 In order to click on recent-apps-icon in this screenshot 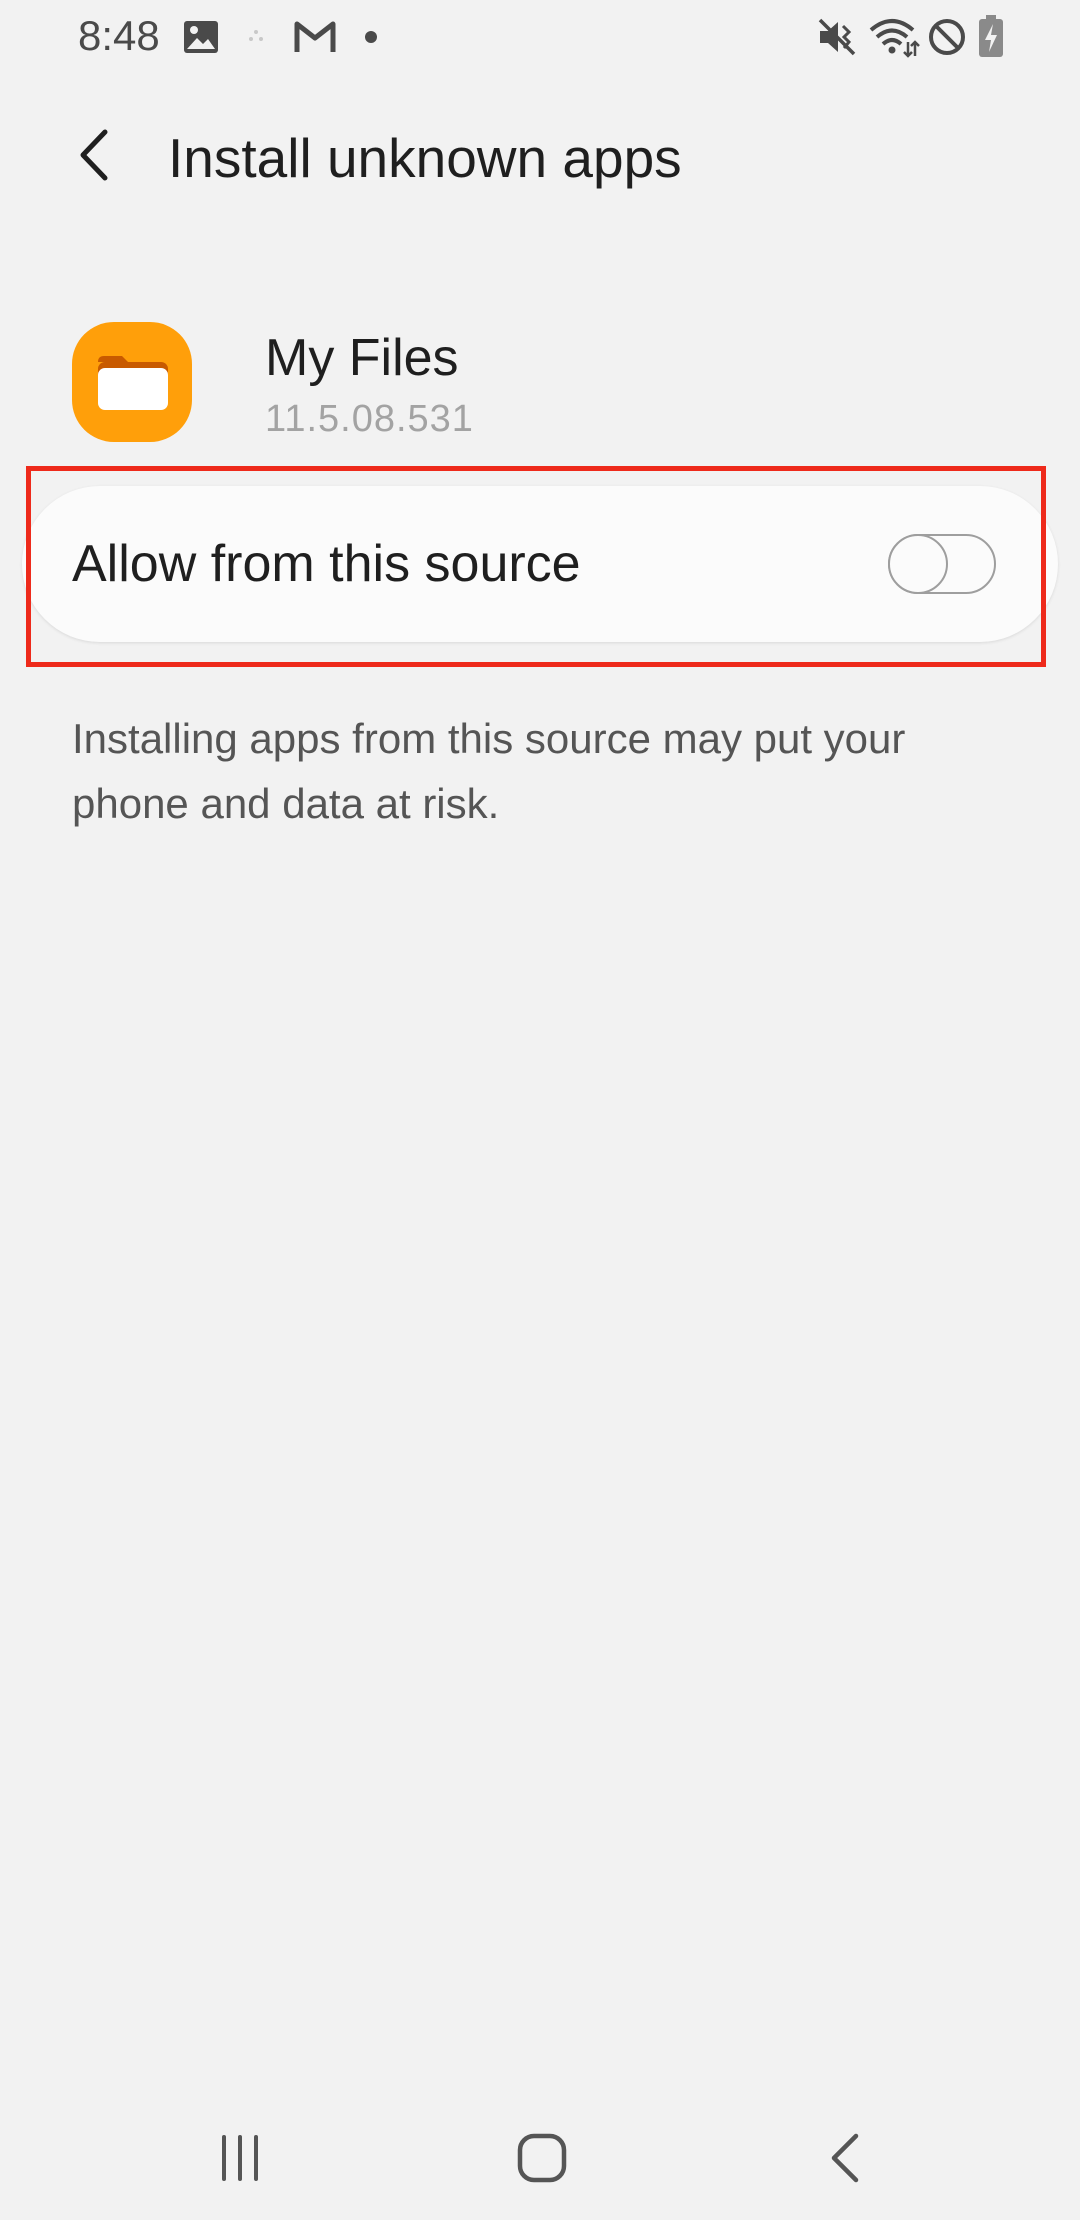, I will do `click(240, 2158)`.